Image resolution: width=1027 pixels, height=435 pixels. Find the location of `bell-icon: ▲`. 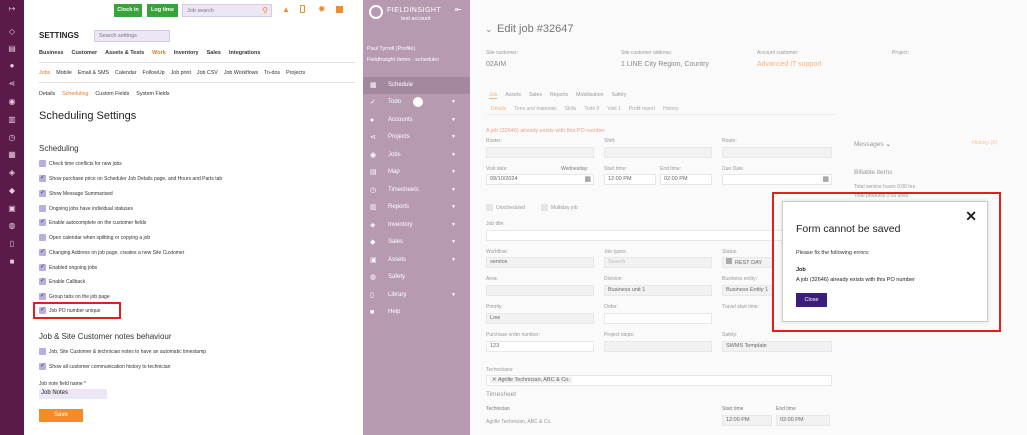

bell-icon: ▲ is located at coordinates (286, 9).